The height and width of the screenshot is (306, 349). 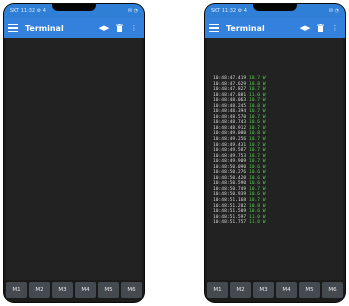 I want to click on terminal-timestamp: 10:48:49.587, so click(x=231, y=151).